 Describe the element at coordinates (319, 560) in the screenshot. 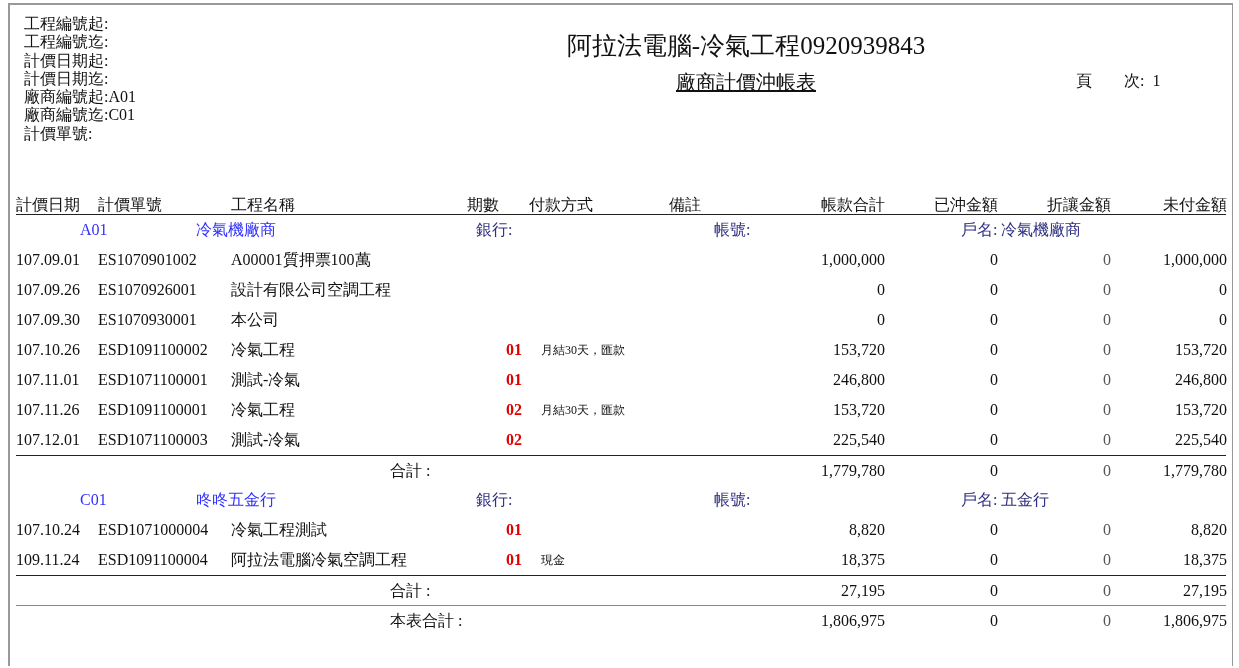

I see `table-cell-text: 阿拉法電腦冷氣空調工程` at that location.